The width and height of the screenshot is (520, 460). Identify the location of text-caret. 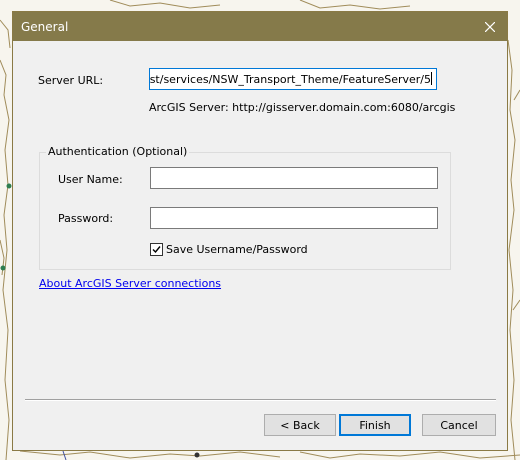
(431, 78).